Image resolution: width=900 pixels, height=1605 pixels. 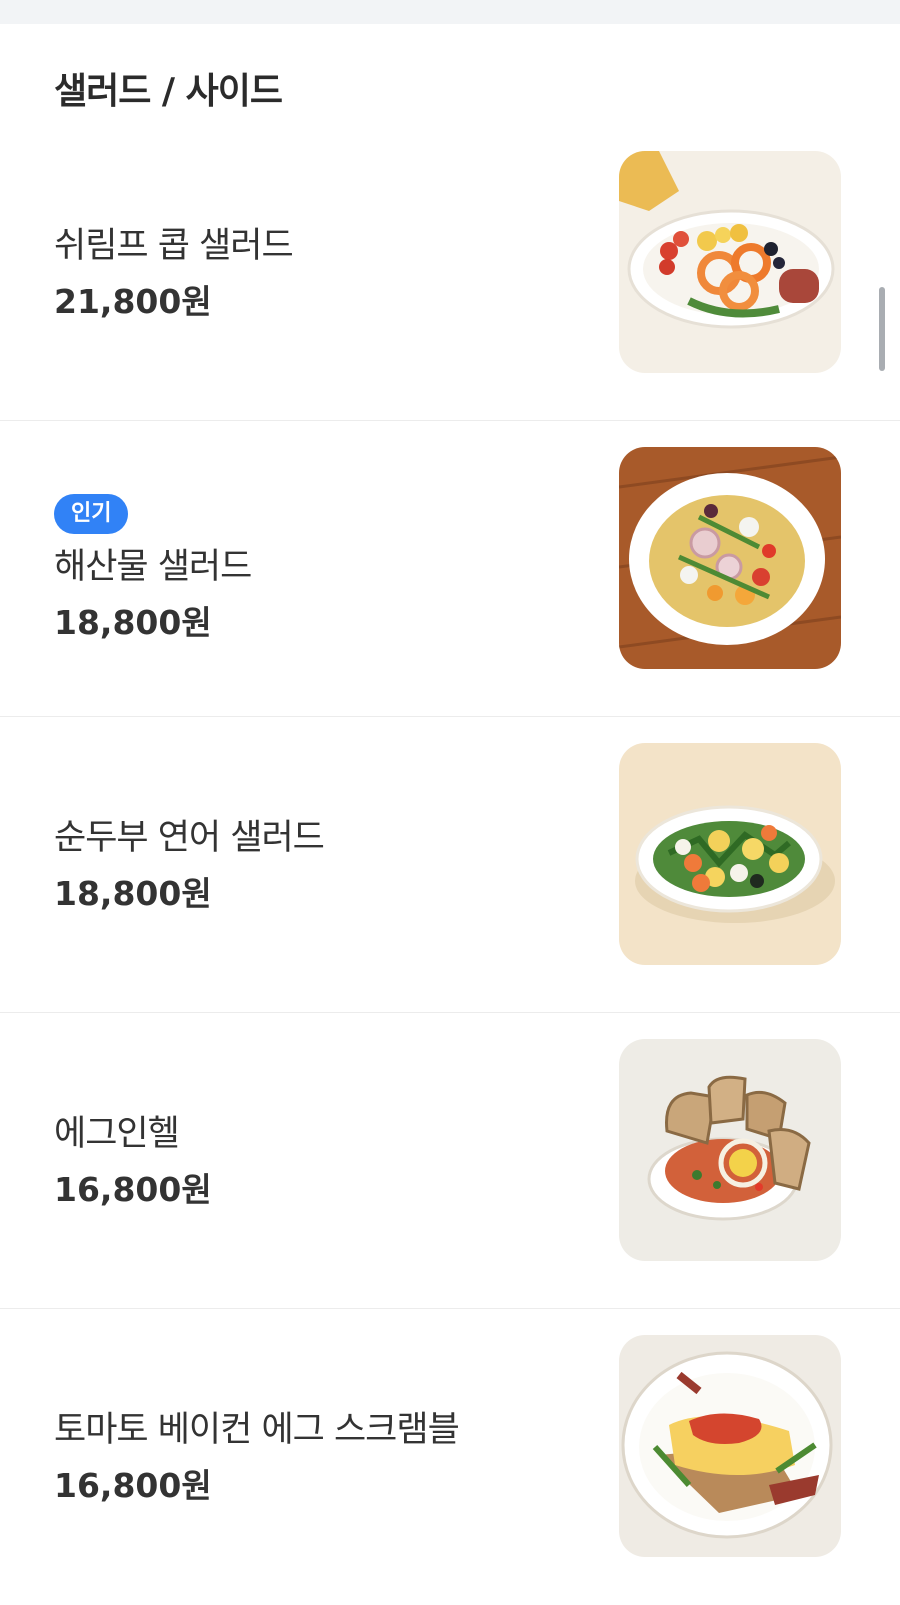 What do you see at coordinates (117, 1134) in the screenshot?
I see `menu-item-name: 에그인헬` at bounding box center [117, 1134].